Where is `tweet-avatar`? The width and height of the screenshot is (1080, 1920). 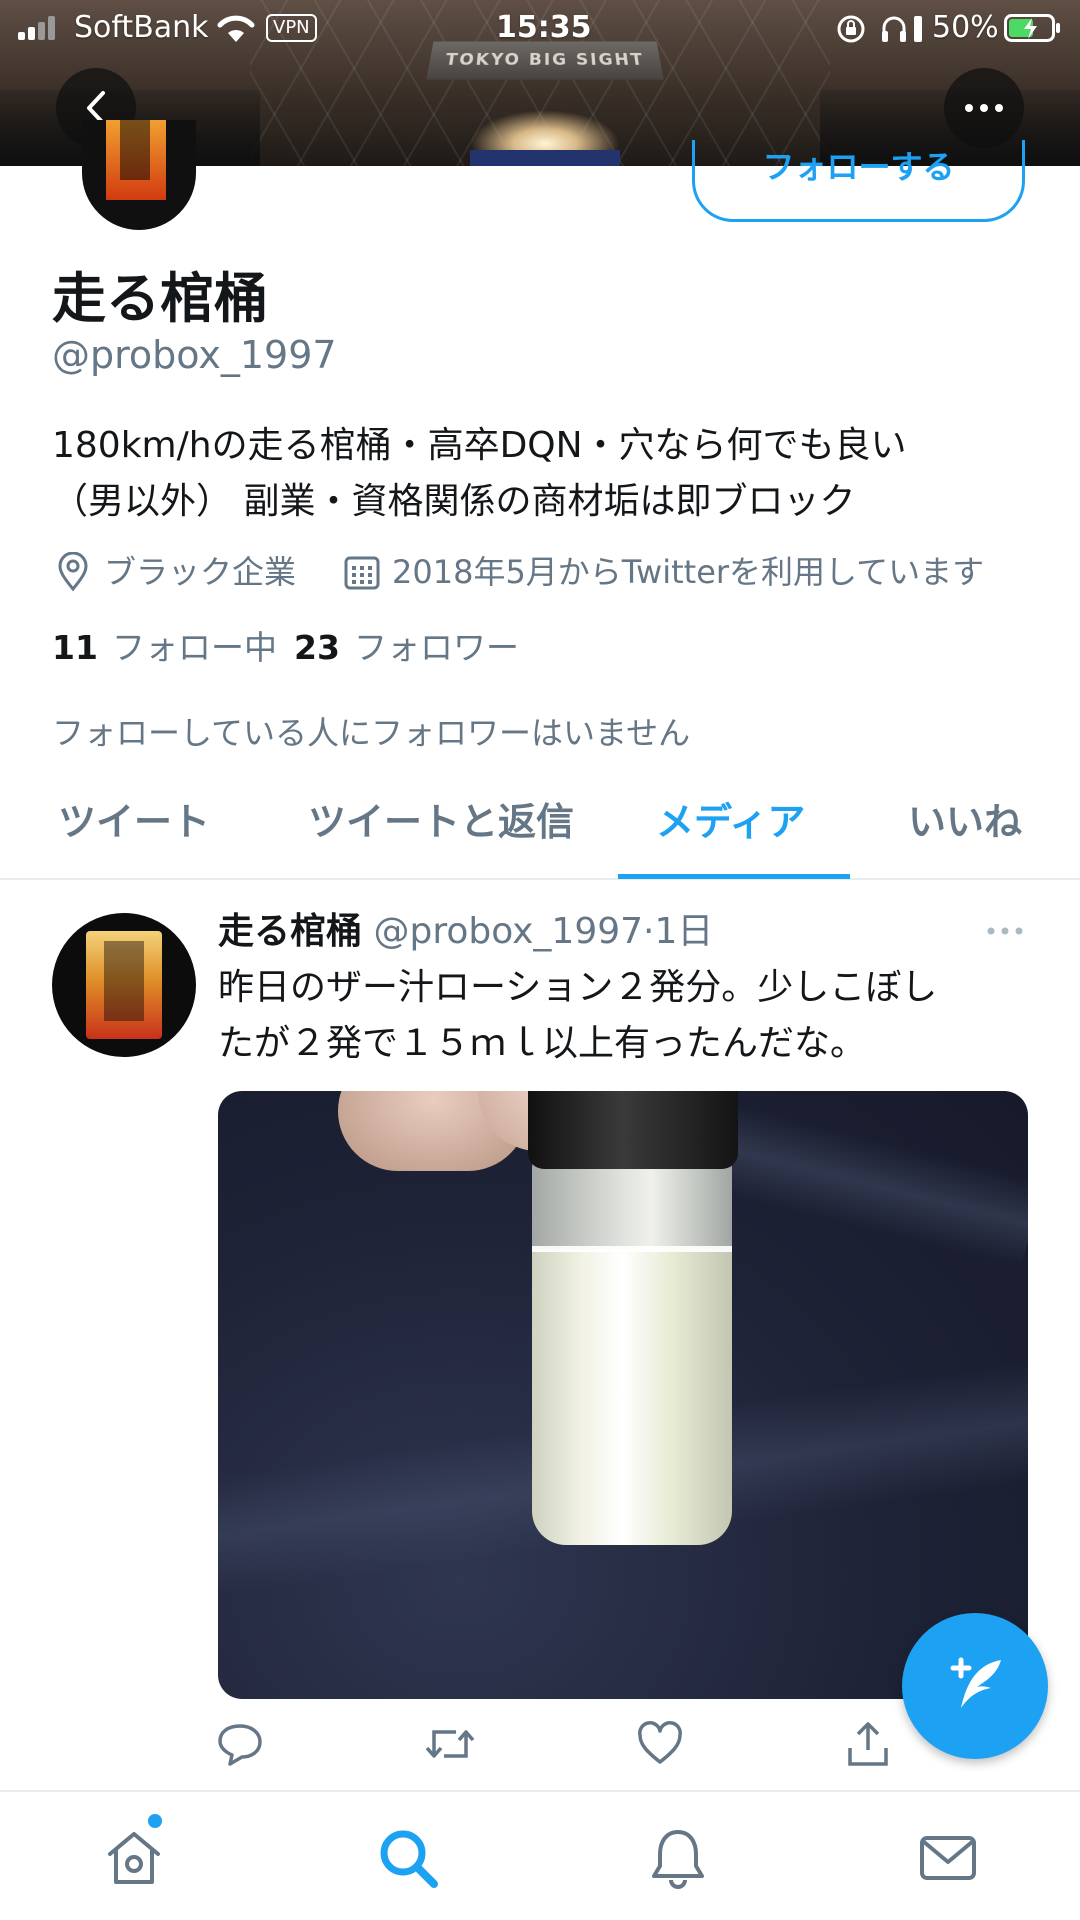 tweet-avatar is located at coordinates (124, 985).